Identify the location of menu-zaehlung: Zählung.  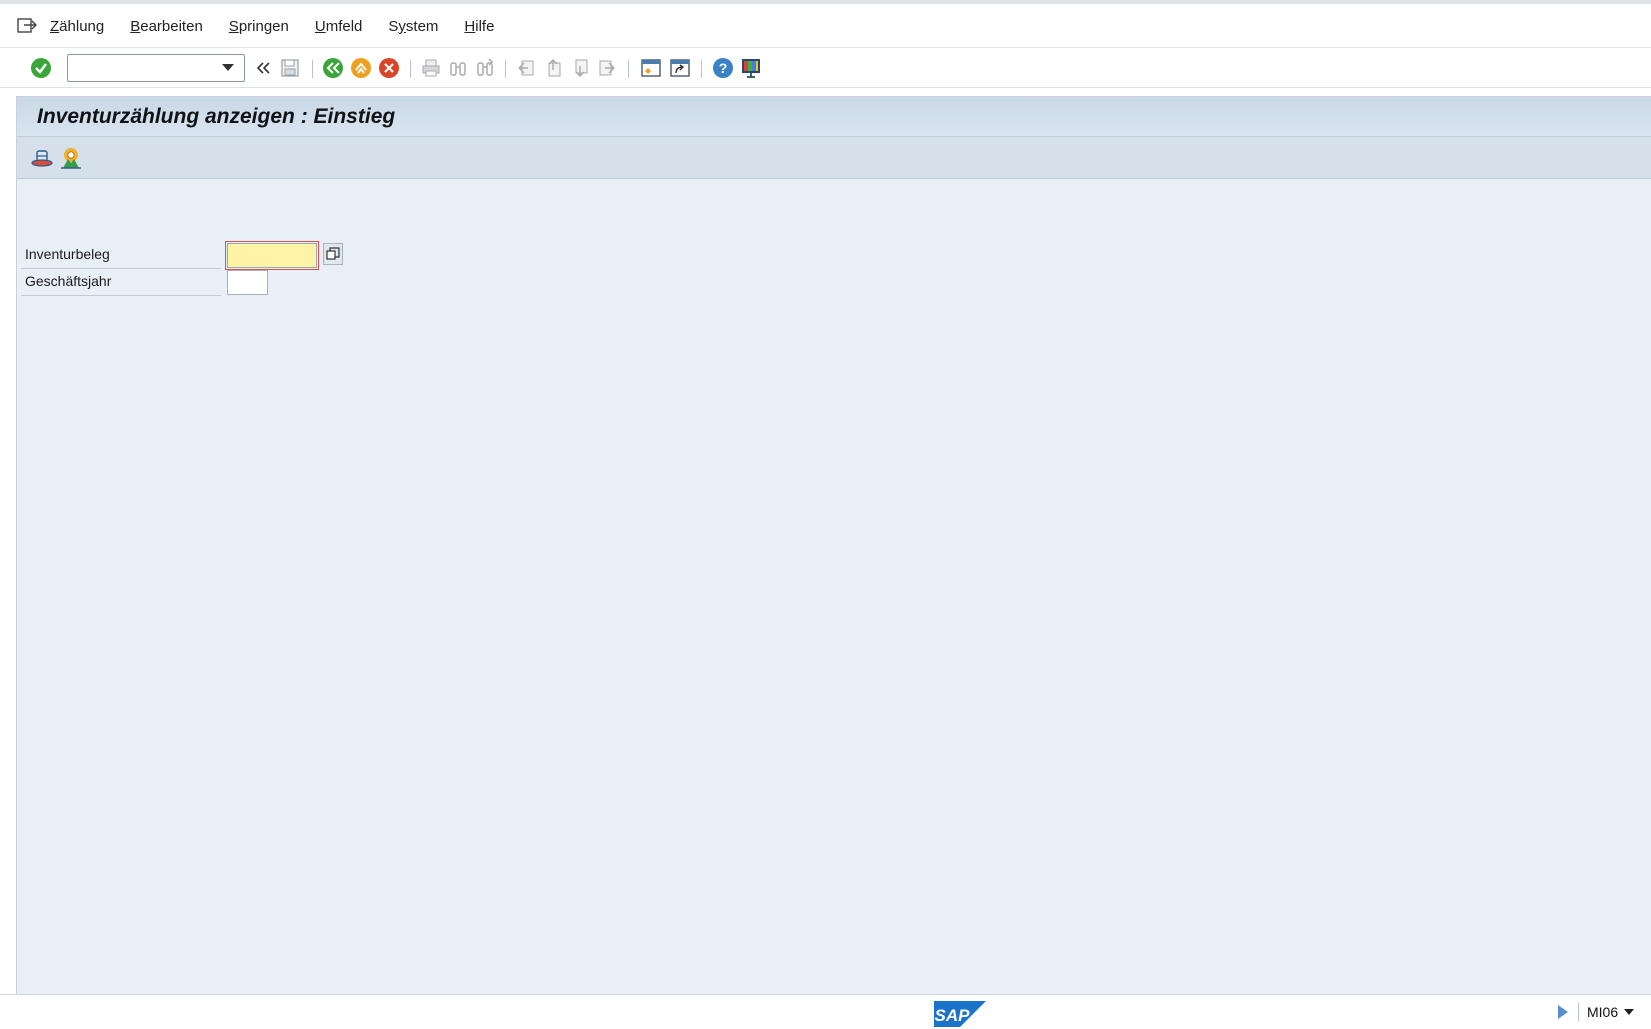
(77, 26).